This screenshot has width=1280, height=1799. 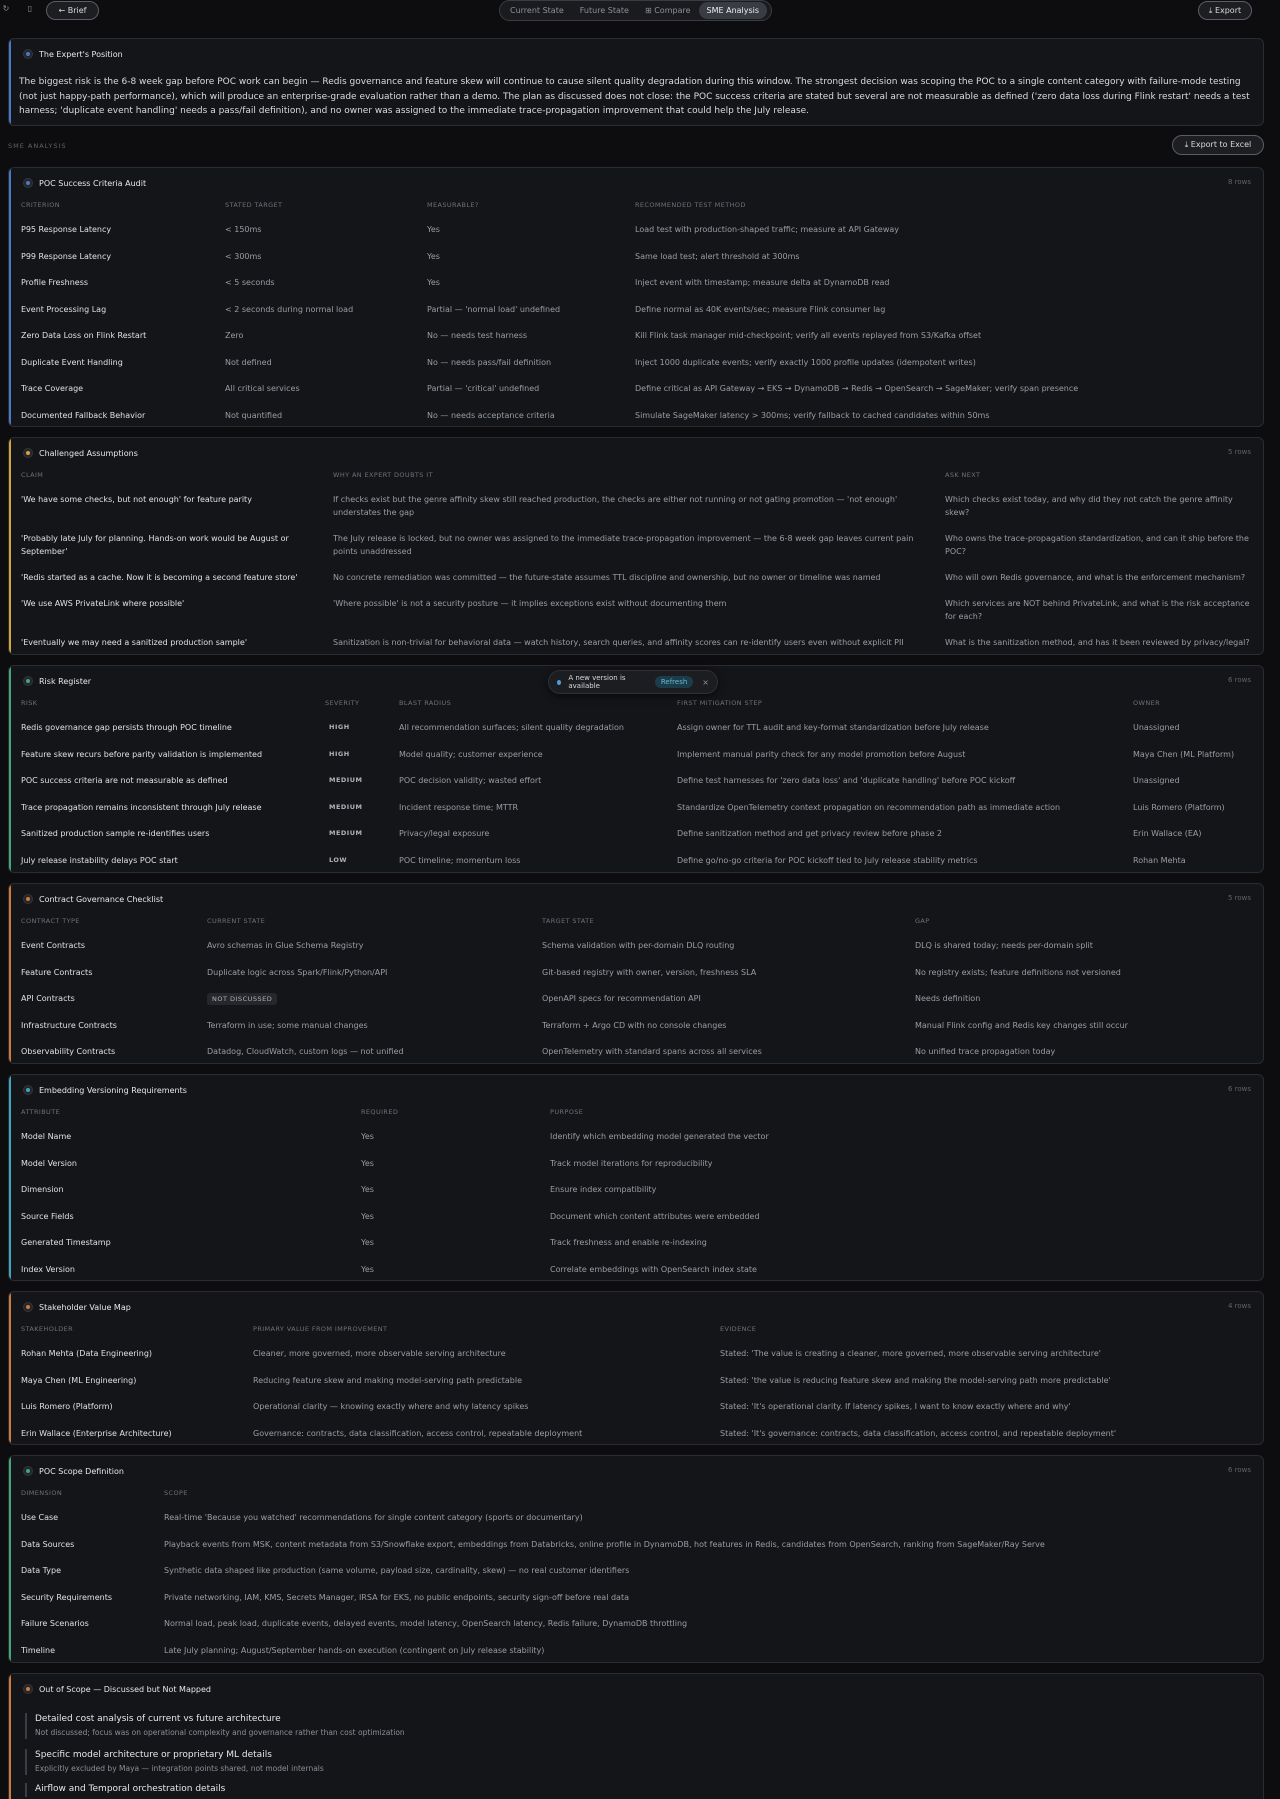 What do you see at coordinates (717, 256) in the screenshot?
I see `table-cell: Same load test; alert threshold at 300ms` at bounding box center [717, 256].